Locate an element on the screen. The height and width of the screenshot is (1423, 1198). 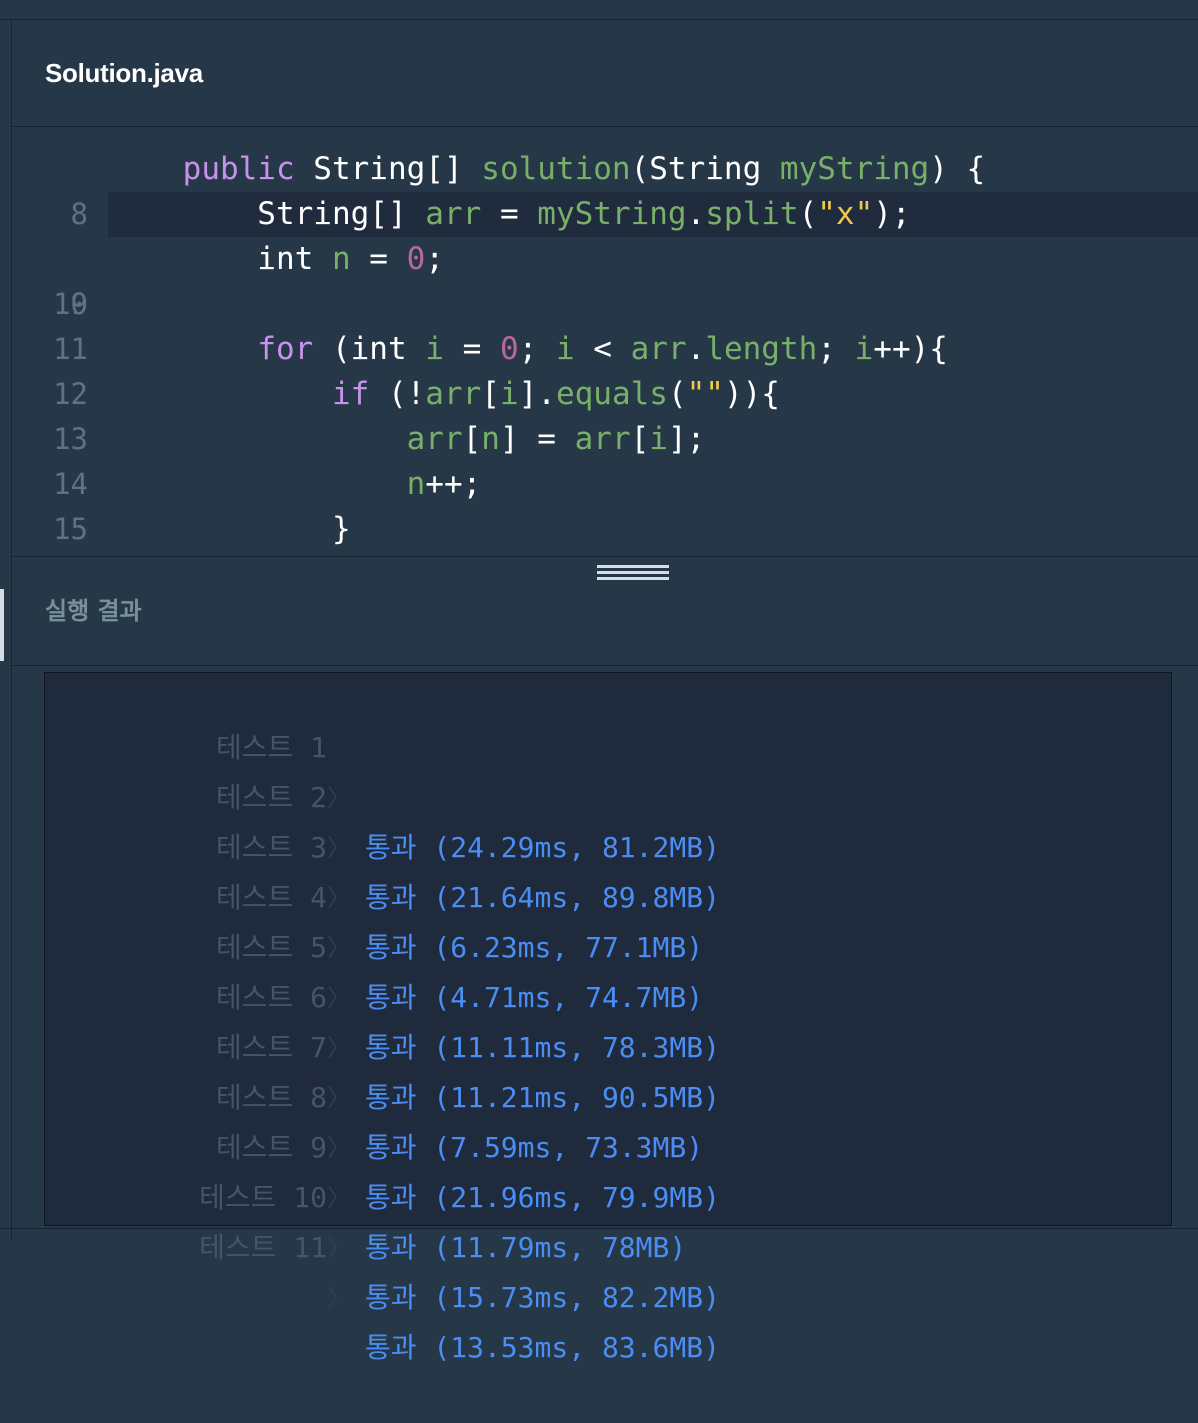
code-line-active: 9 String[] arr = myString.split("x"); is located at coordinates (605, 256).